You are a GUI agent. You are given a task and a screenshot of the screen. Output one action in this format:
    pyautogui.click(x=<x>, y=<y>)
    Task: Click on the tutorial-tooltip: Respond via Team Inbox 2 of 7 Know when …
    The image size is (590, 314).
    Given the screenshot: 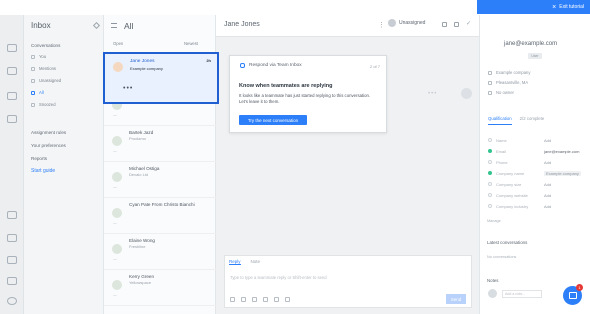 What is the action you would take?
    pyautogui.click(x=308, y=94)
    